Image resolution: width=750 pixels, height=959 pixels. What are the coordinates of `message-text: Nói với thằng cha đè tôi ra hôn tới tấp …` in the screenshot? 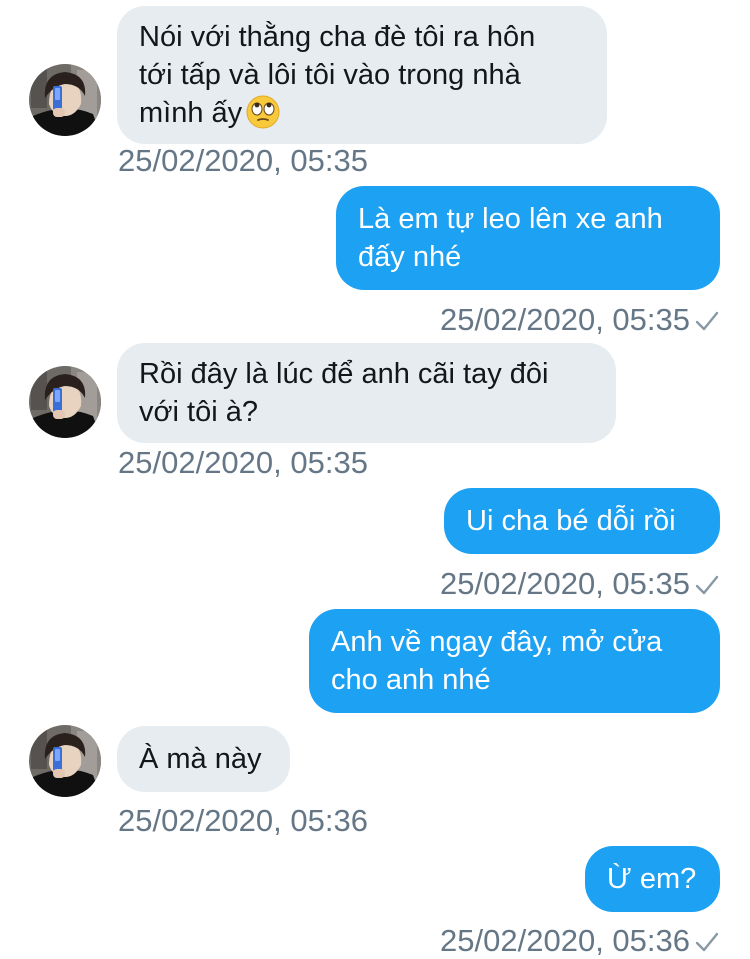 It's located at (337, 75).